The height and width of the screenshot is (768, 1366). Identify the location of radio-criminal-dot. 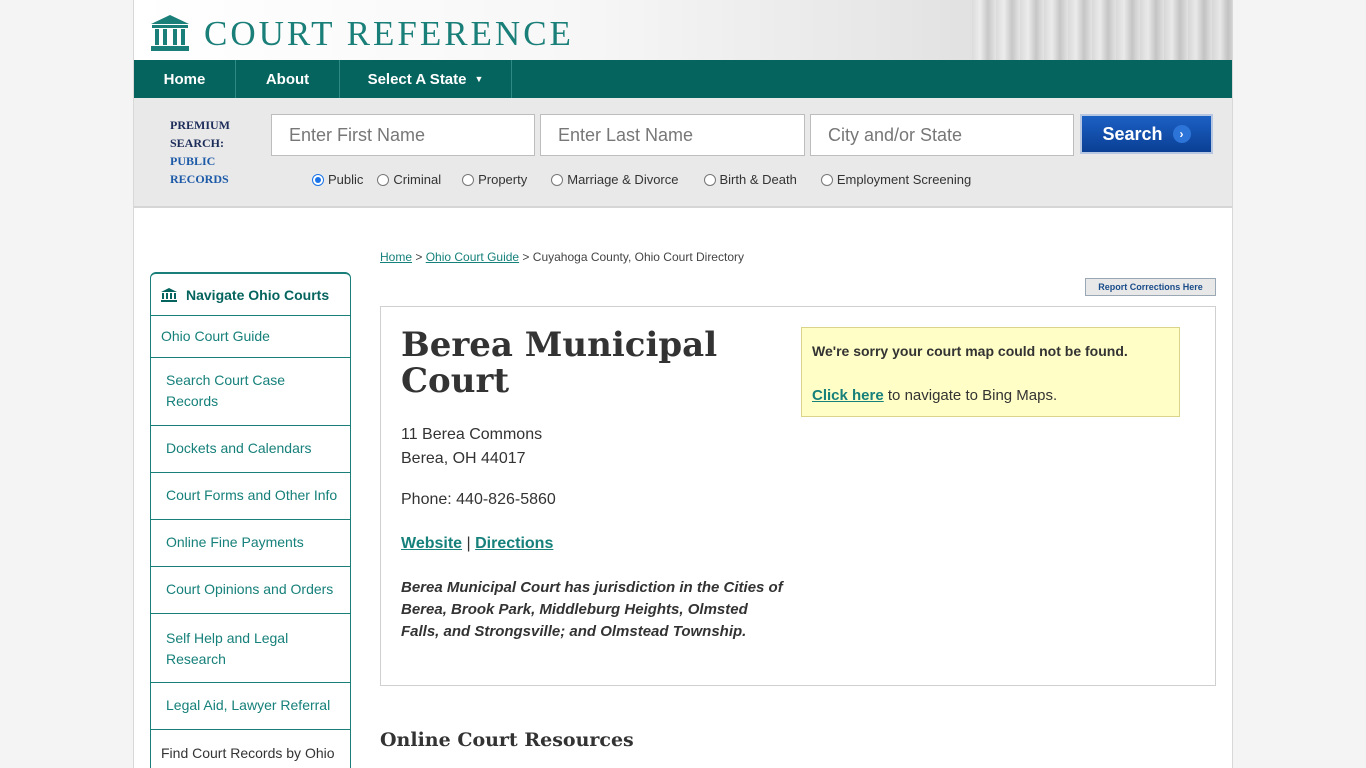
(383, 179).